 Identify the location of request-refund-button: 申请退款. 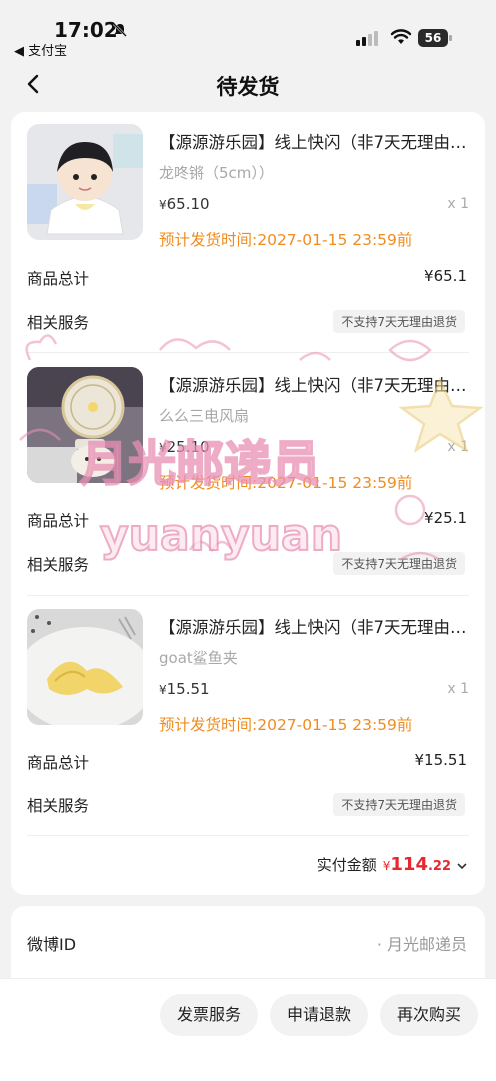
(319, 1015).